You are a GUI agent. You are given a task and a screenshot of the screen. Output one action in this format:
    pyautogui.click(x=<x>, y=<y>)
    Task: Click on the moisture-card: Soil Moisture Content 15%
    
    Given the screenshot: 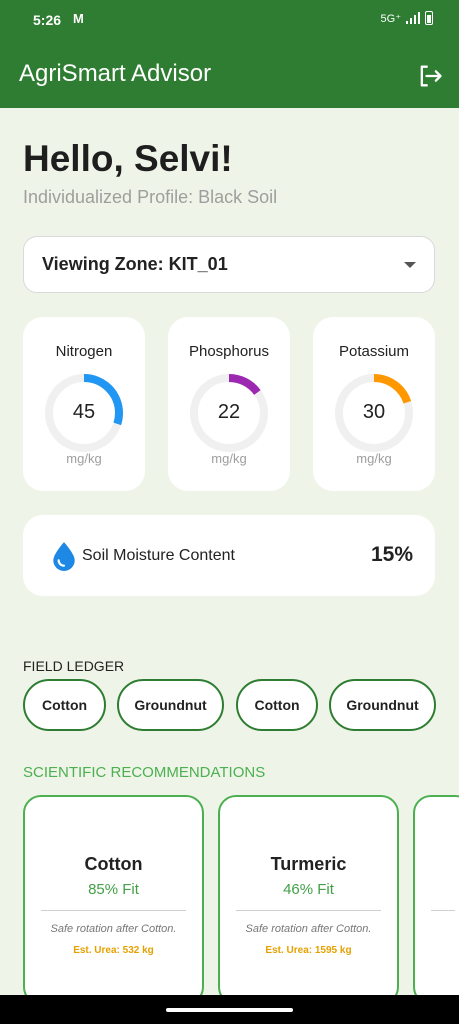 What is the action you would take?
    pyautogui.click(x=229, y=555)
    